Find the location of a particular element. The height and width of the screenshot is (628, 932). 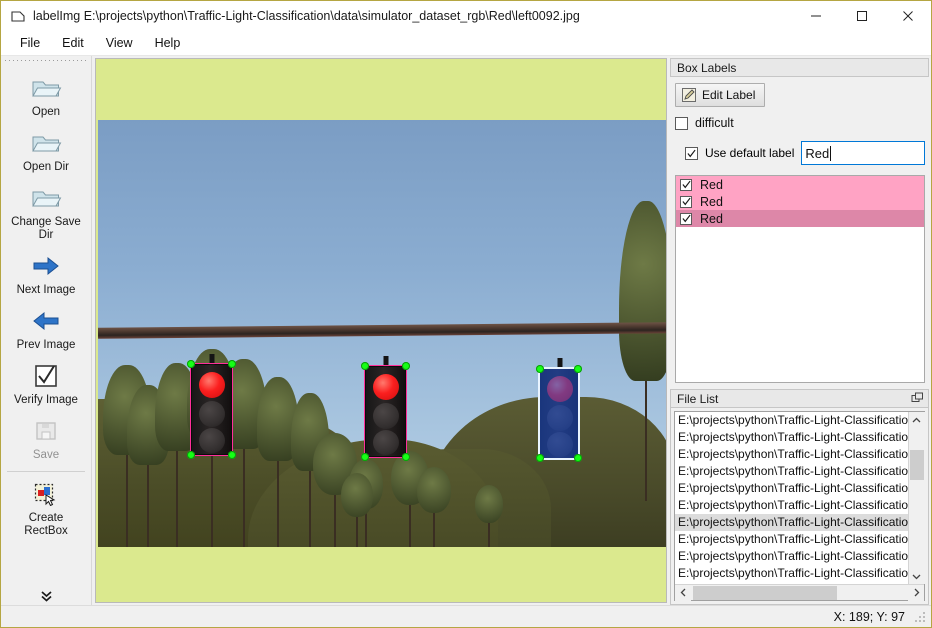

default-label-input-value: Red is located at coordinates (817, 153).